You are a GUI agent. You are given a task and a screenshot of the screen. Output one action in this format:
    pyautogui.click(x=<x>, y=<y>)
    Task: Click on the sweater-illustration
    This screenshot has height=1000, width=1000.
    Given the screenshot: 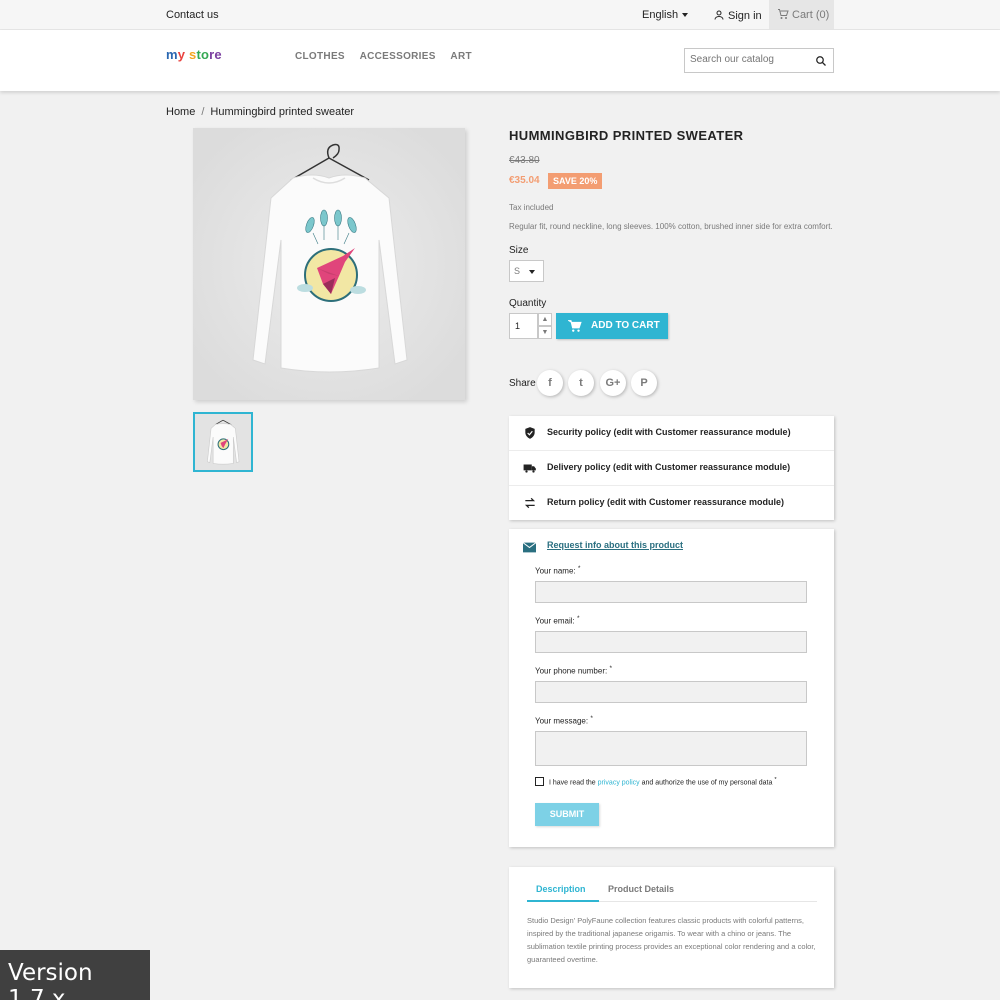 What is the action you would take?
    pyautogui.click(x=329, y=264)
    